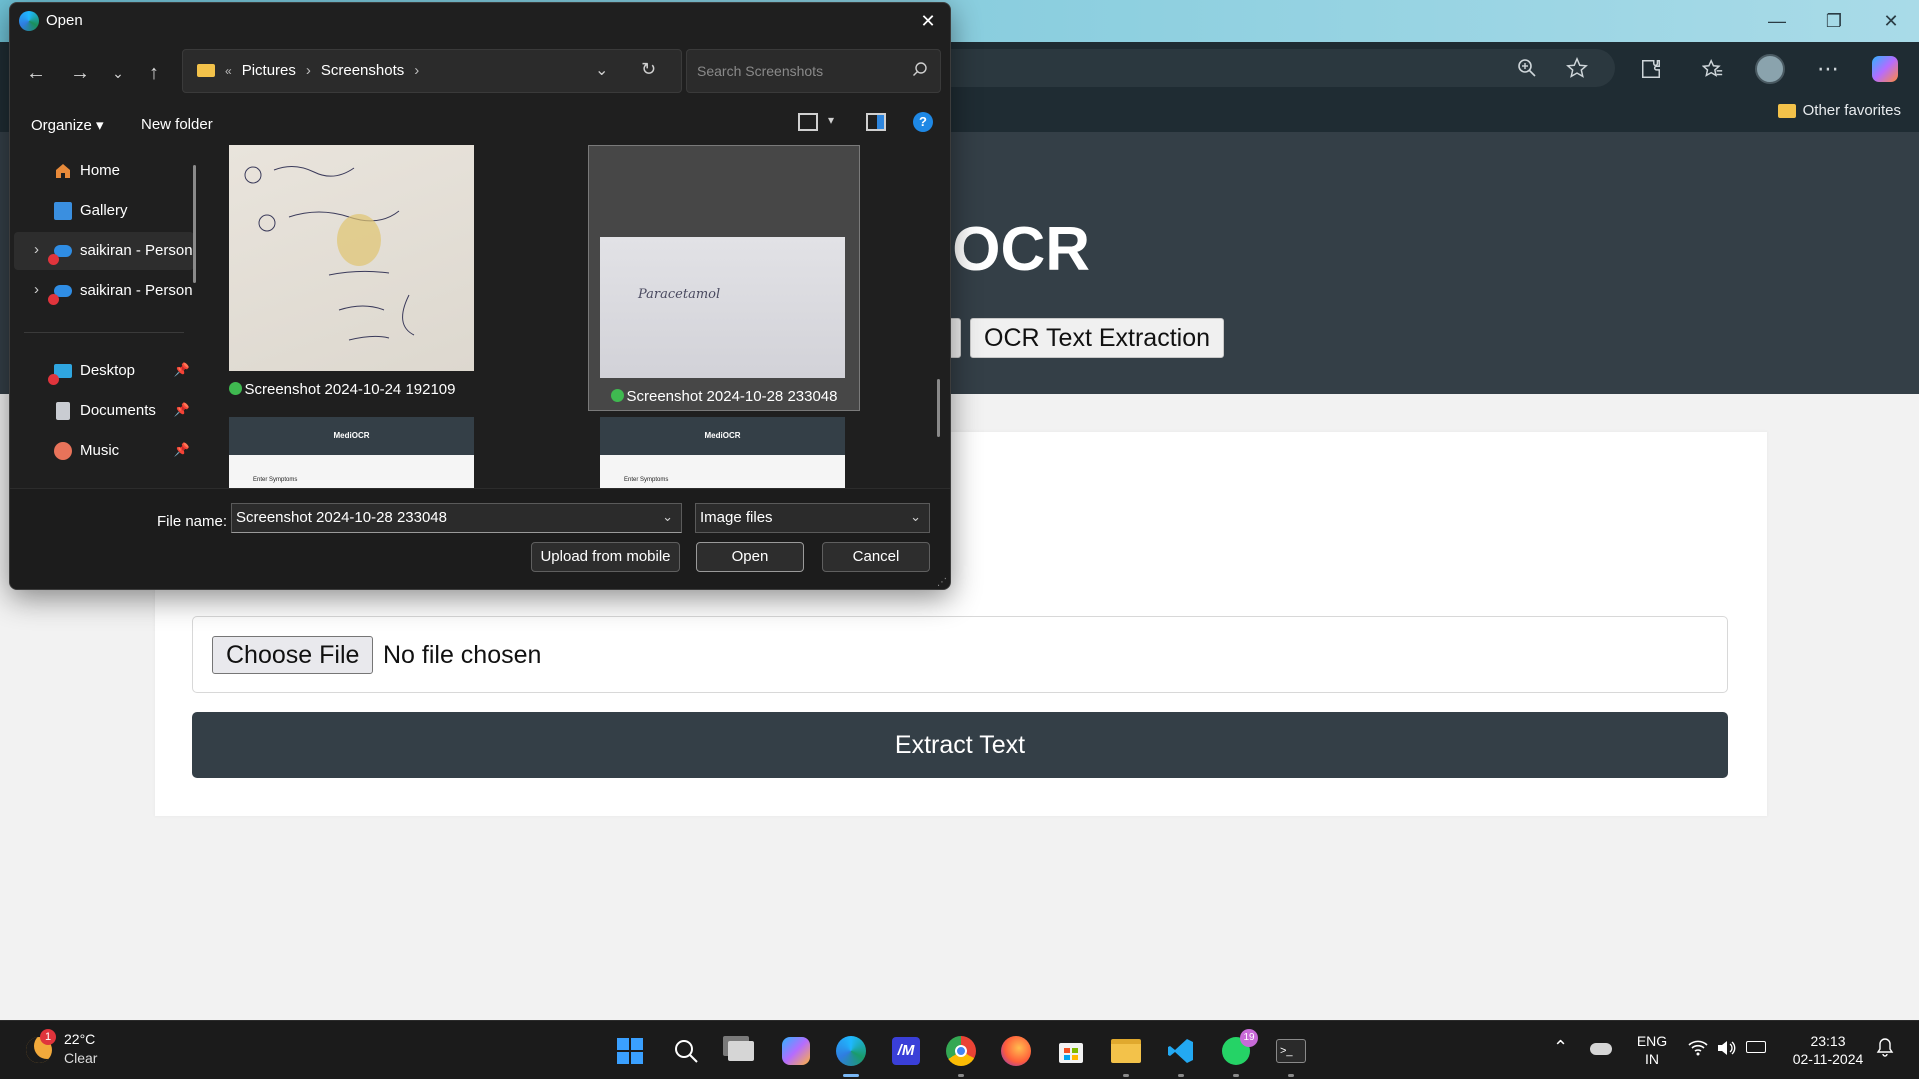 The image size is (1919, 1079). Describe the element at coordinates (808, 122) in the screenshot. I see `view-options-icon` at that location.